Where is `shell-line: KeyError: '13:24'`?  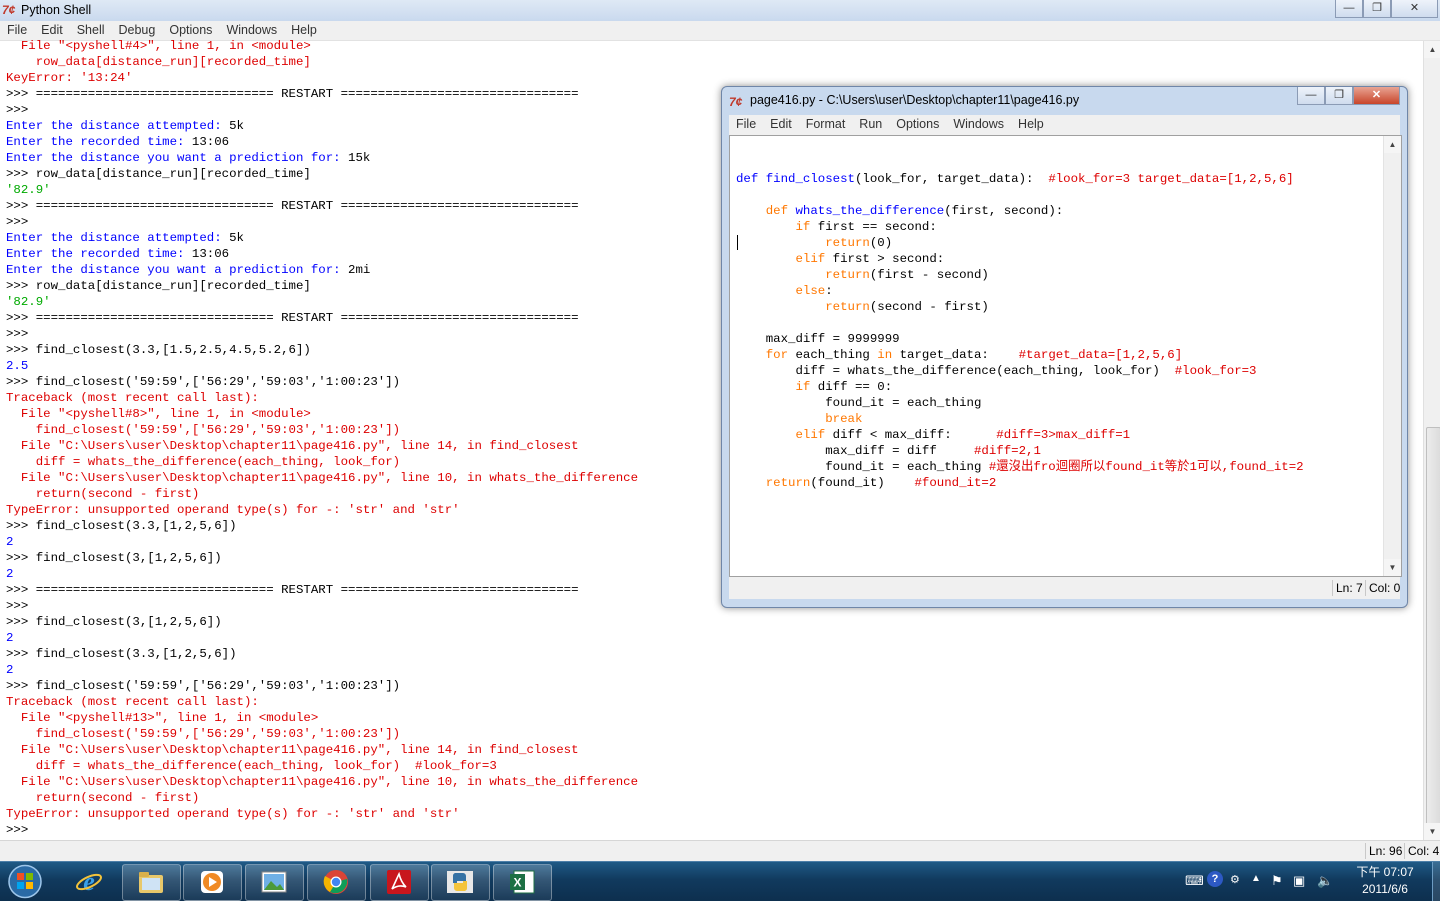 shell-line: KeyError: '13:24' is located at coordinates (69, 78).